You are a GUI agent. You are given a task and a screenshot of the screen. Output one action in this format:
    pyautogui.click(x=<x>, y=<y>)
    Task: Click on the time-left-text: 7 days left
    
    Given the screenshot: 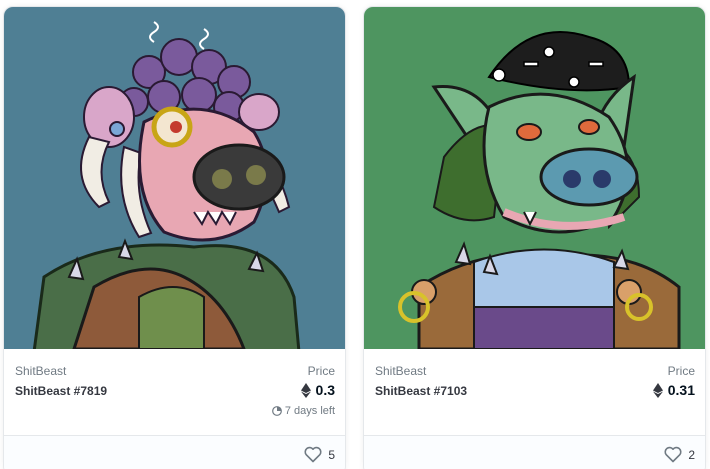 What is the action you would take?
    pyautogui.click(x=309, y=411)
    